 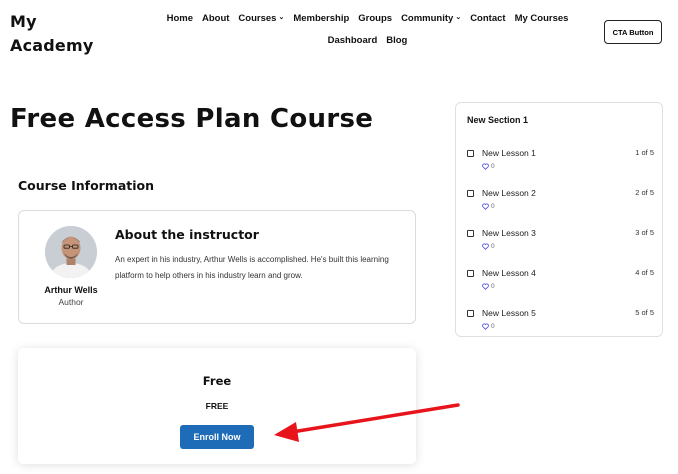 What do you see at coordinates (509, 273) in the screenshot?
I see `lesson-name: New Lesson 4` at bounding box center [509, 273].